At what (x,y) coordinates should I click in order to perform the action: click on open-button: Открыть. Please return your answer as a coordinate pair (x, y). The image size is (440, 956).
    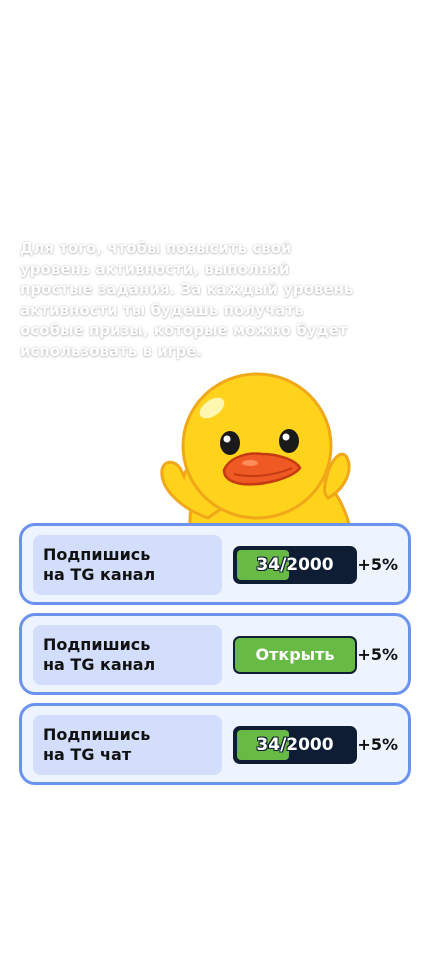
    Looking at the image, I should click on (295, 655).